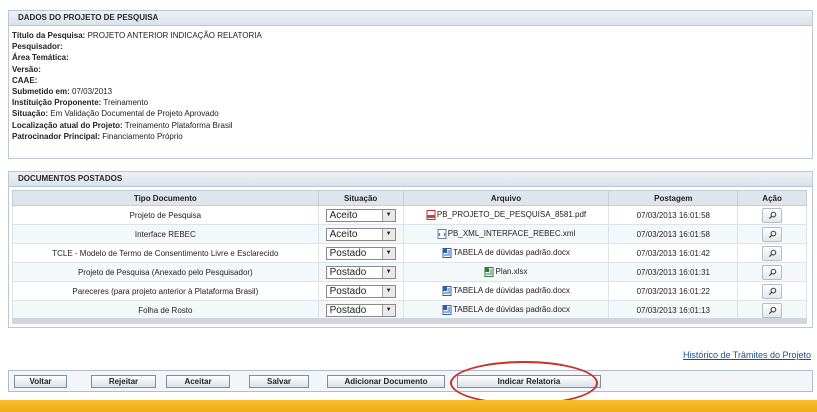 The height and width of the screenshot is (412, 817). I want to click on project-field-label: Versão:, so click(26, 69).